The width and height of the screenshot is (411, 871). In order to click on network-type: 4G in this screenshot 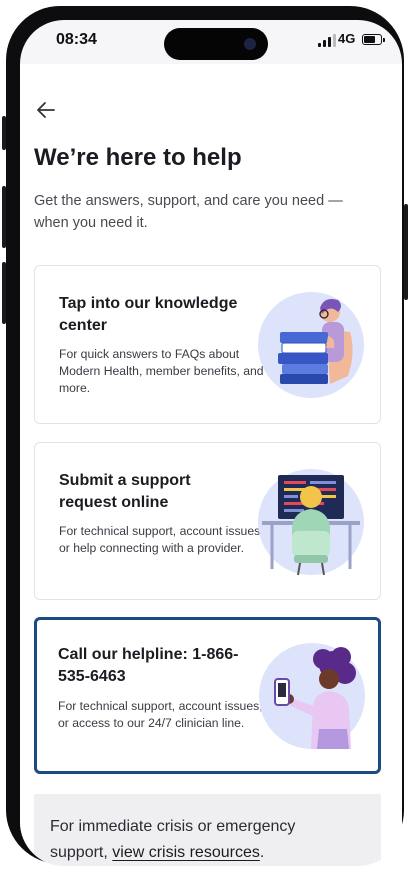, I will do `click(347, 38)`.